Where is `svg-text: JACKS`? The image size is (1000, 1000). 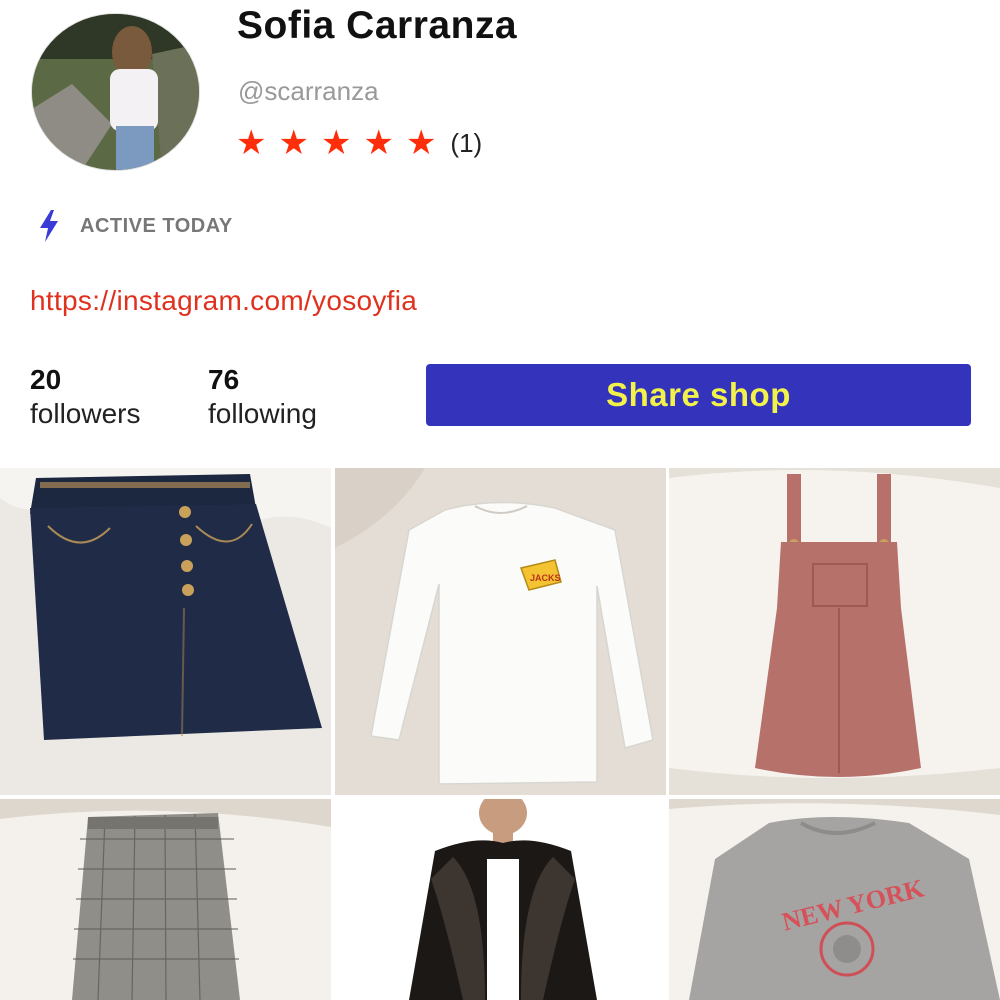
svg-text: JACKS is located at coordinates (545, 578).